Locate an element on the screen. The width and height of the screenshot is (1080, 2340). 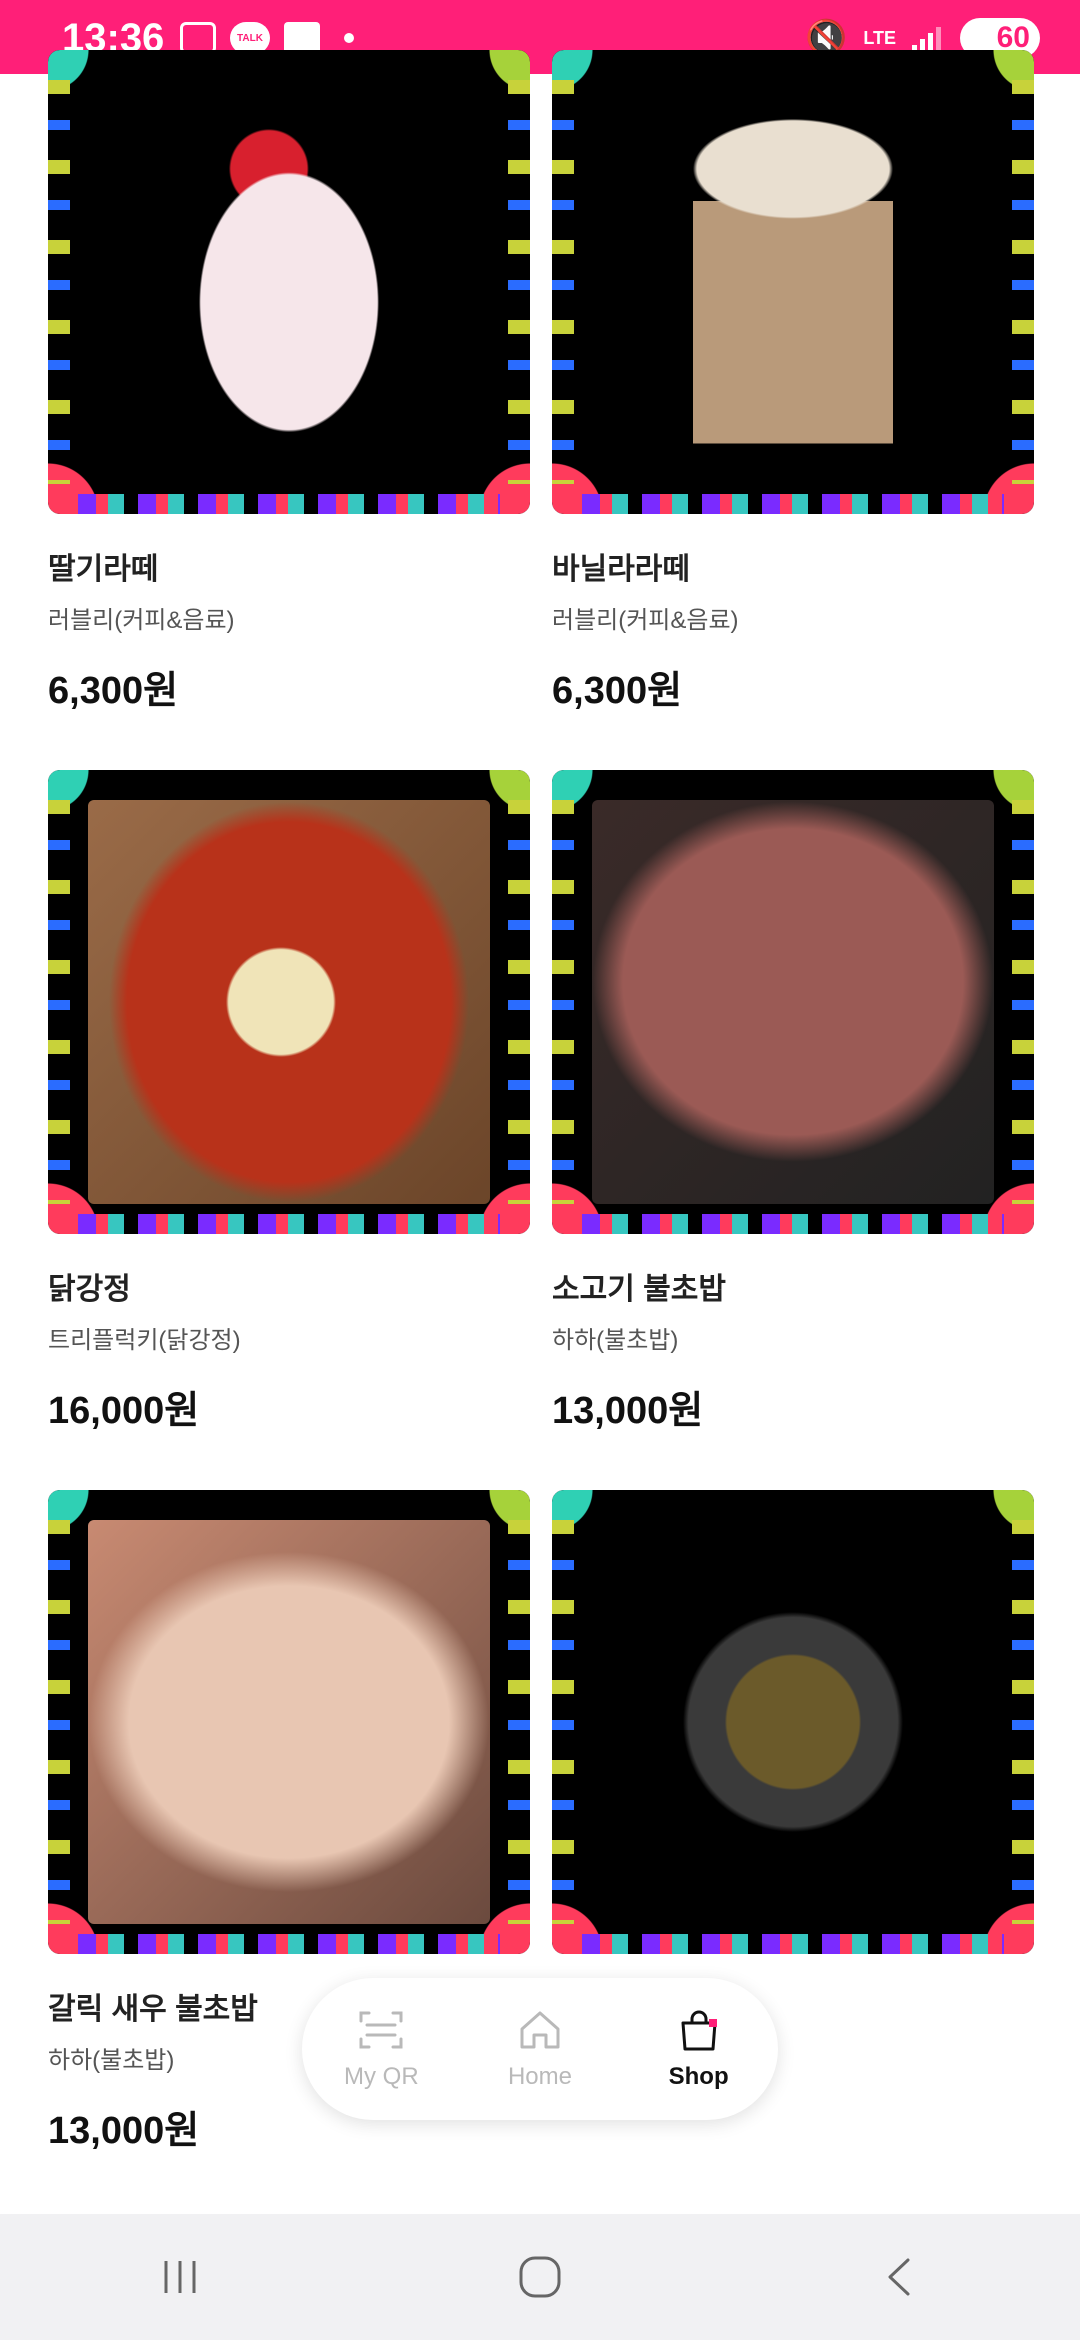
recent-apps-icon is located at coordinates (180, 2277).